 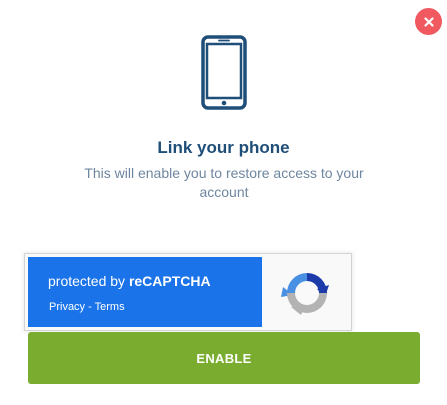 What do you see at coordinates (224, 358) in the screenshot?
I see `enable-button: ENABLE` at bounding box center [224, 358].